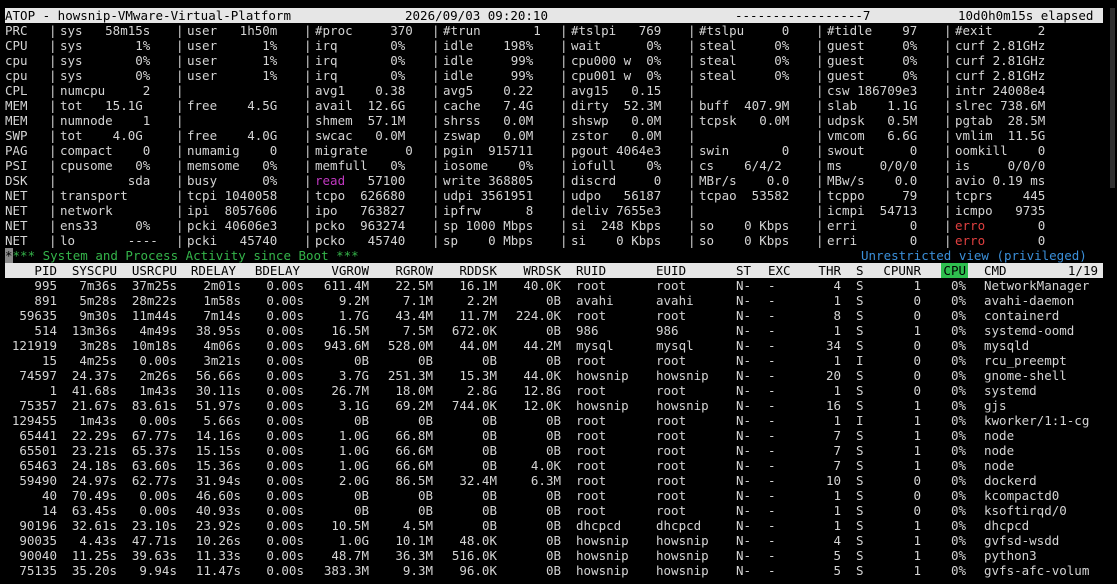 This screenshot has height=584, width=1117. I want to click on column-rddsk: RDDSK, so click(478, 270).